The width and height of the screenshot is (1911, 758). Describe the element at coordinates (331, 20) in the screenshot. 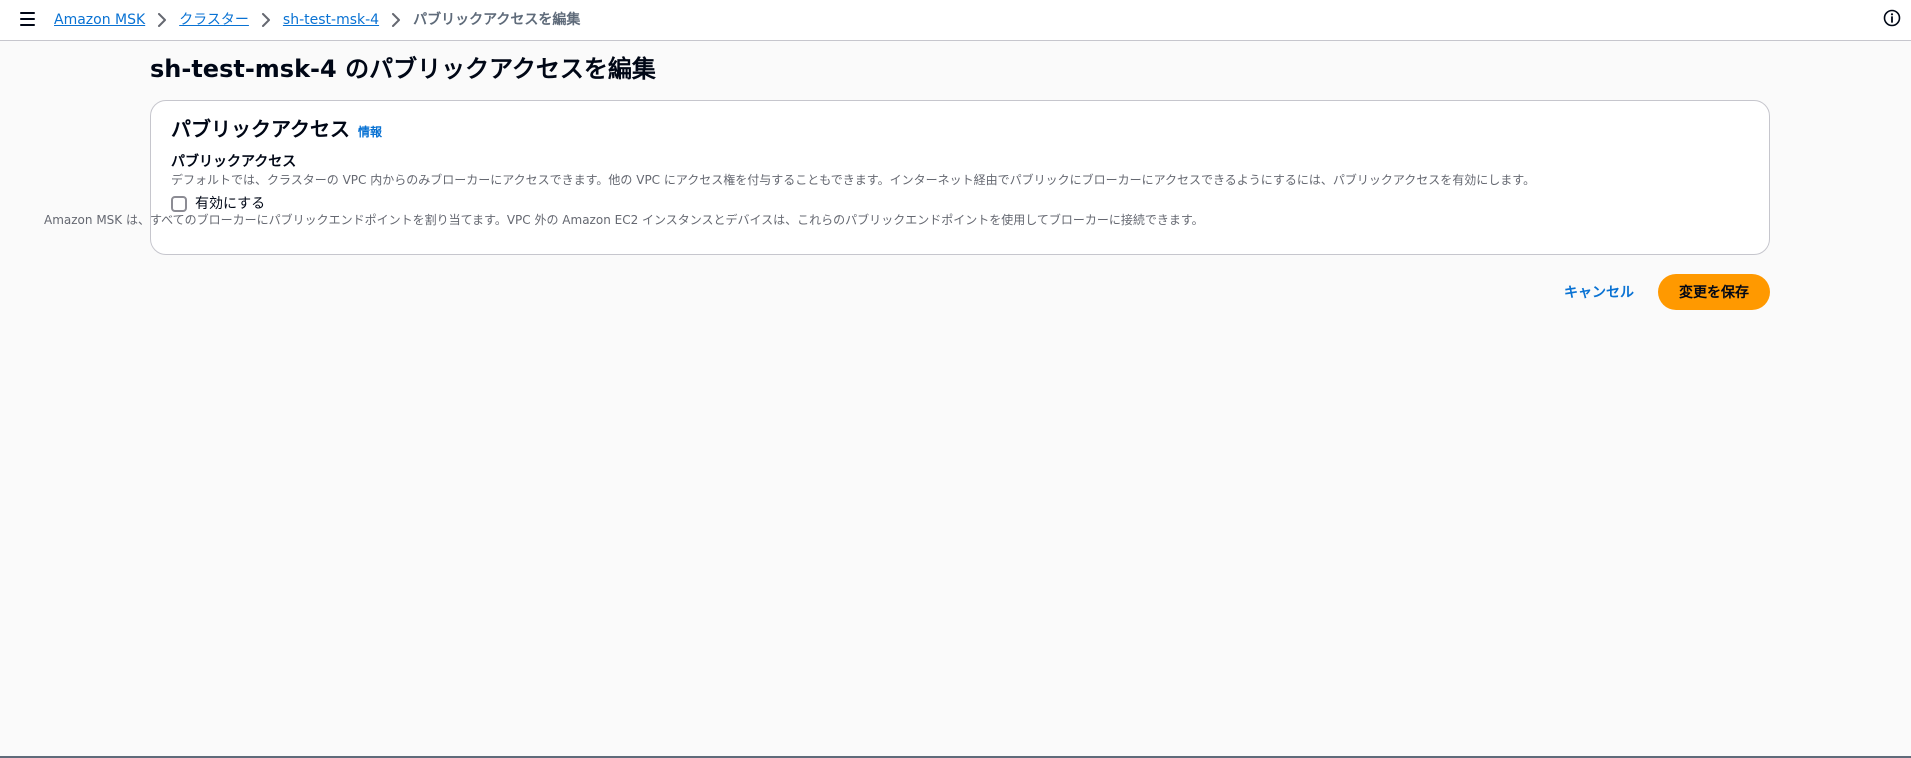

I see `breadcrumb-link-cluster-name: sh-test-msk-4` at that location.